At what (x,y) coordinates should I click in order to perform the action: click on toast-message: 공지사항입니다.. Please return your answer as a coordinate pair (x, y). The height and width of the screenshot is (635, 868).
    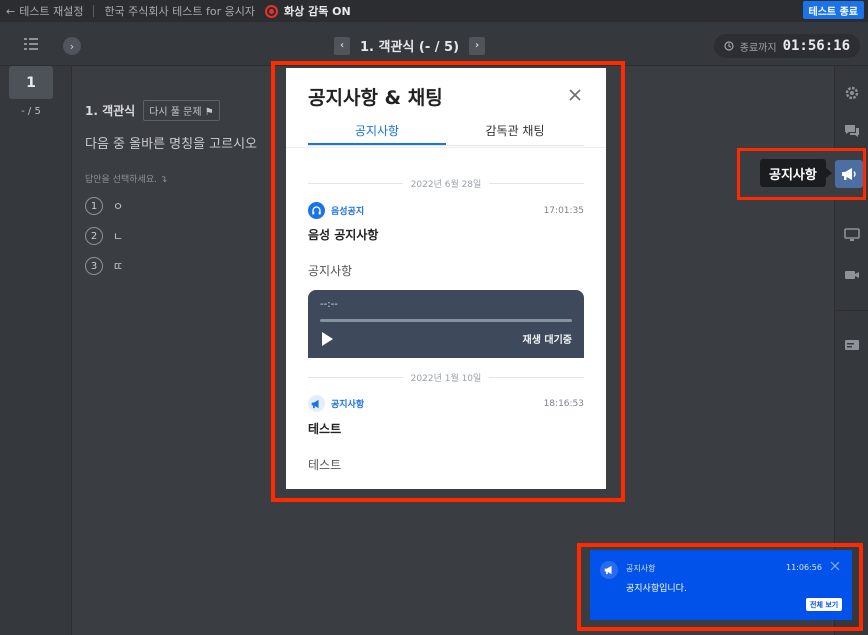
    Looking at the image, I should click on (656, 589).